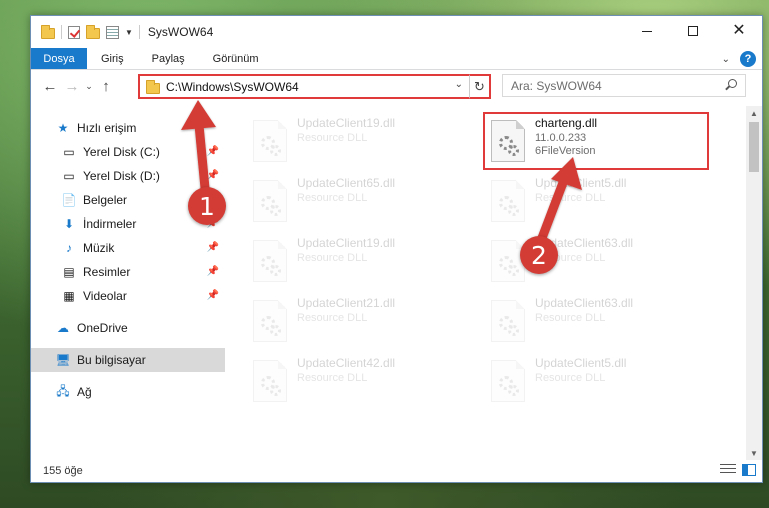 The height and width of the screenshot is (508, 769). I want to click on star-icon: ★, so click(63, 128).